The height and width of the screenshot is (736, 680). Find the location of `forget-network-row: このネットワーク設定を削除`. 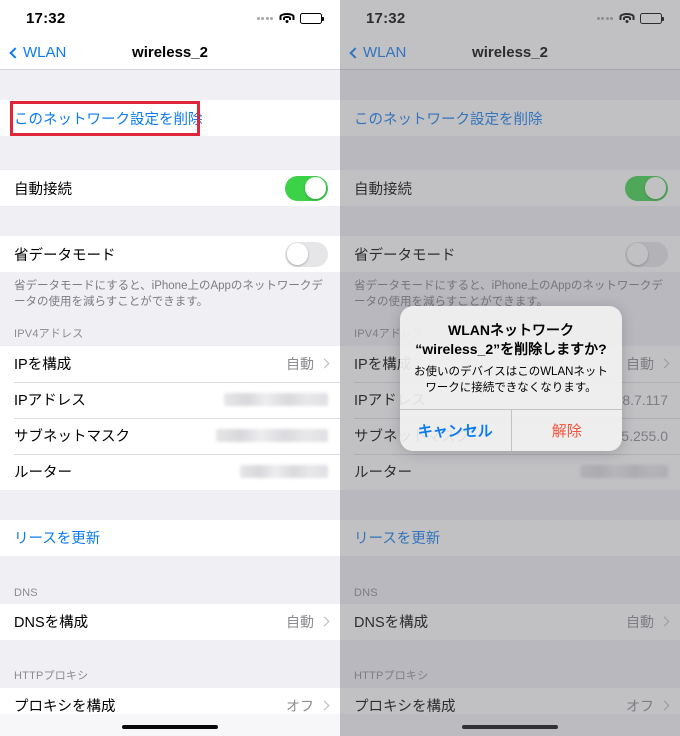

forget-network-row: このネットワーク設定を削除 is located at coordinates (170, 118).